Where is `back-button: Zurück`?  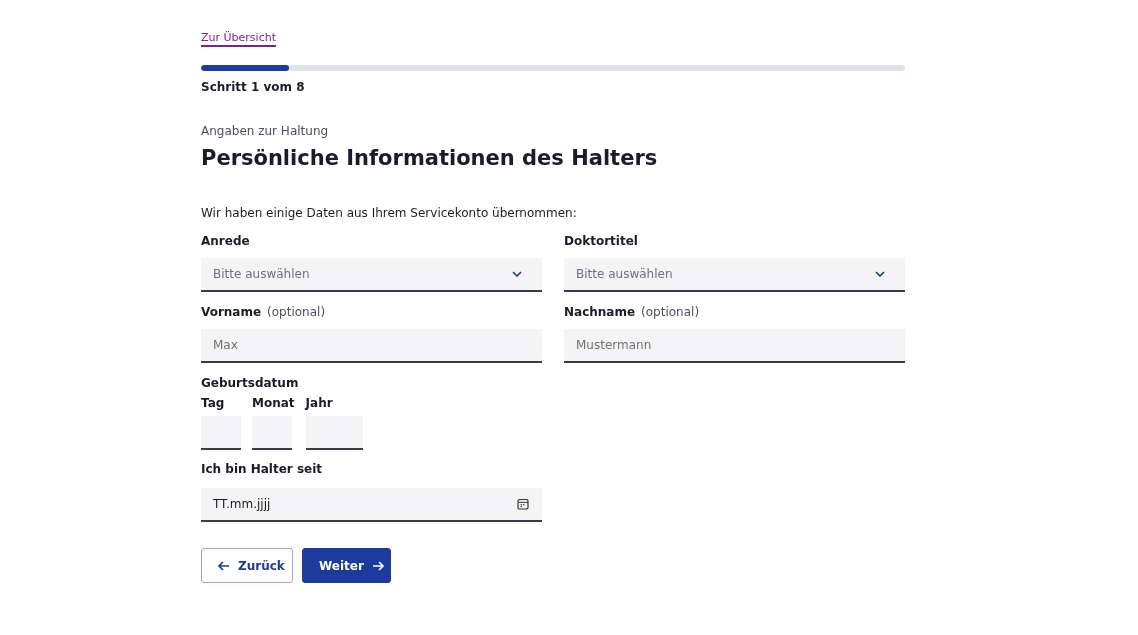 back-button: Zurück is located at coordinates (247, 565).